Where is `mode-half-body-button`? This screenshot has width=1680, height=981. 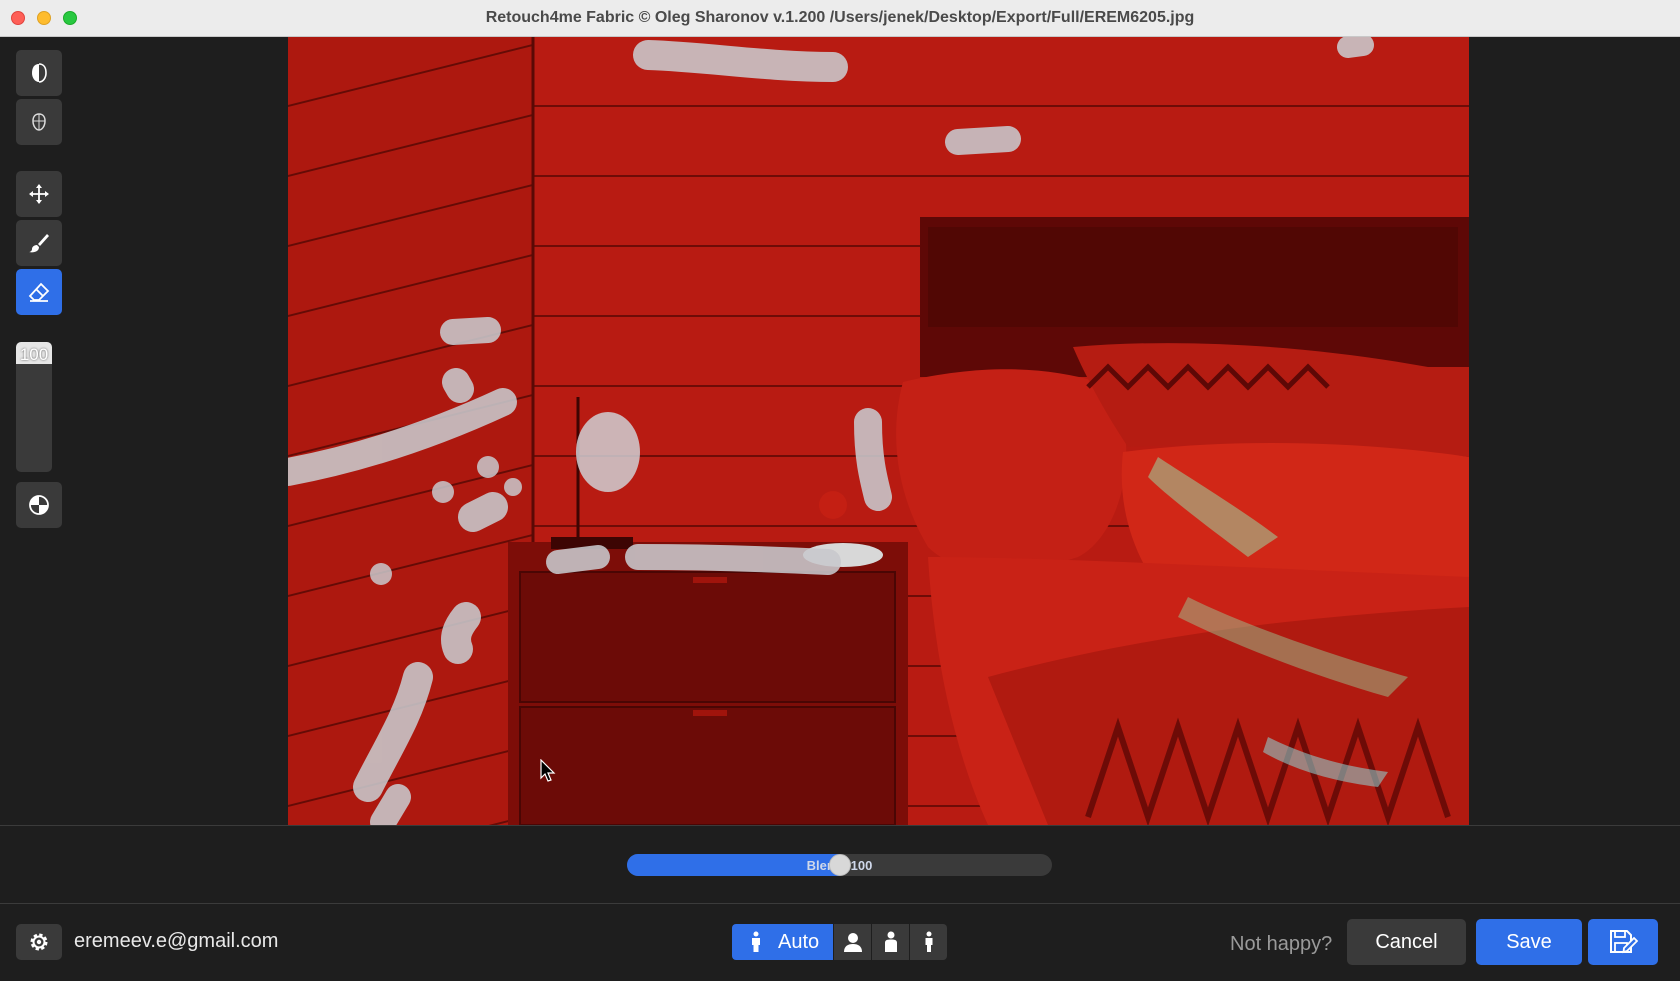
mode-half-body-button is located at coordinates (890, 942).